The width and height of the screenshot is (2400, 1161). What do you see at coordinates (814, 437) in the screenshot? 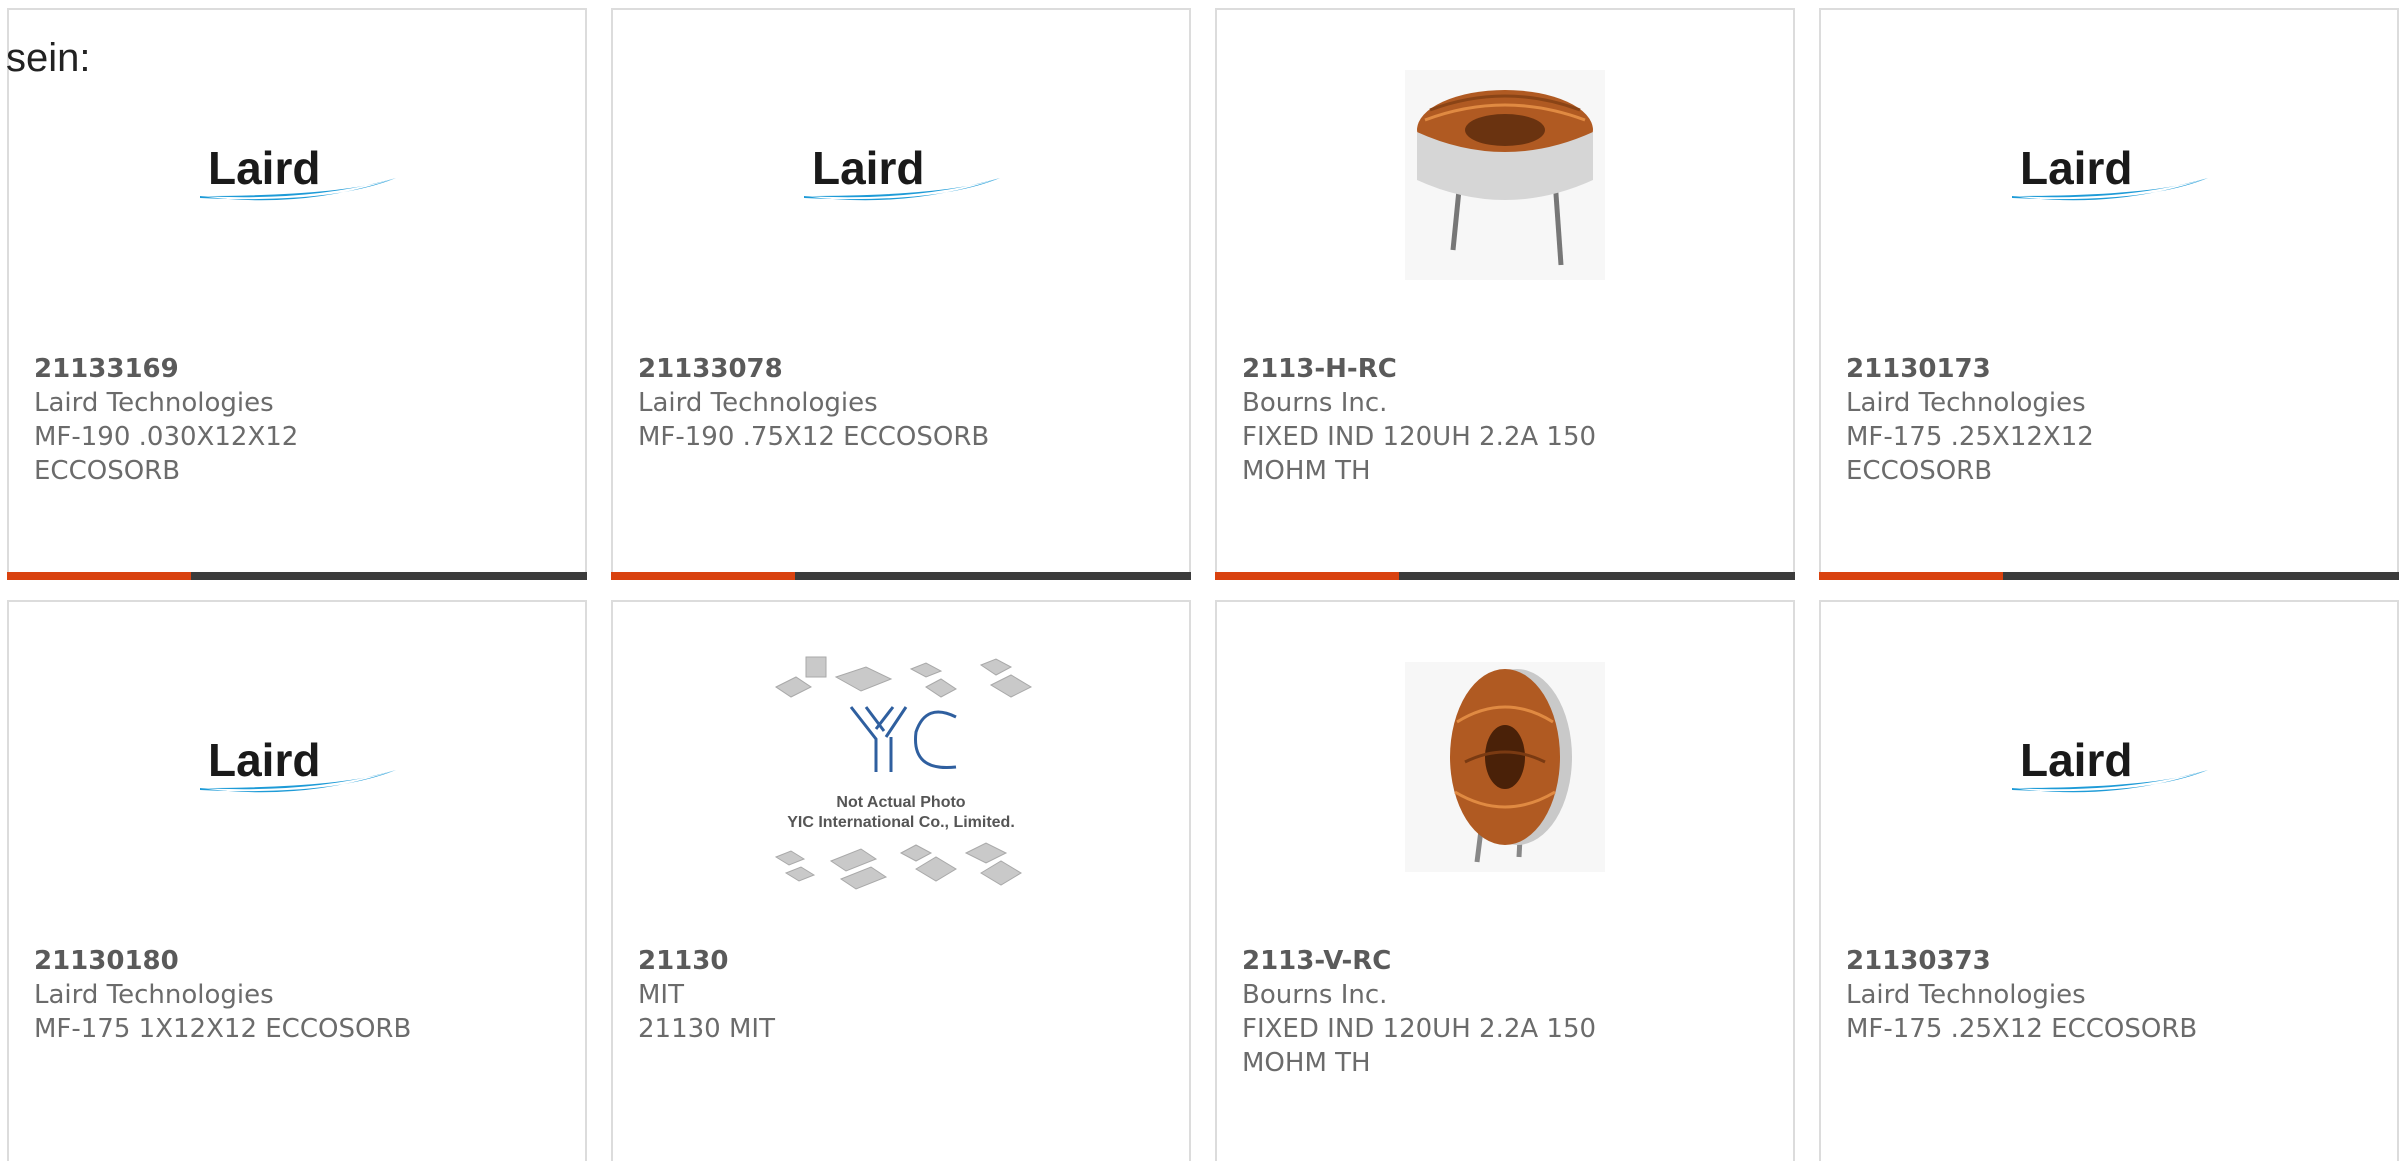
I see `description: MF-190 .75X12 ECCOSORB` at bounding box center [814, 437].